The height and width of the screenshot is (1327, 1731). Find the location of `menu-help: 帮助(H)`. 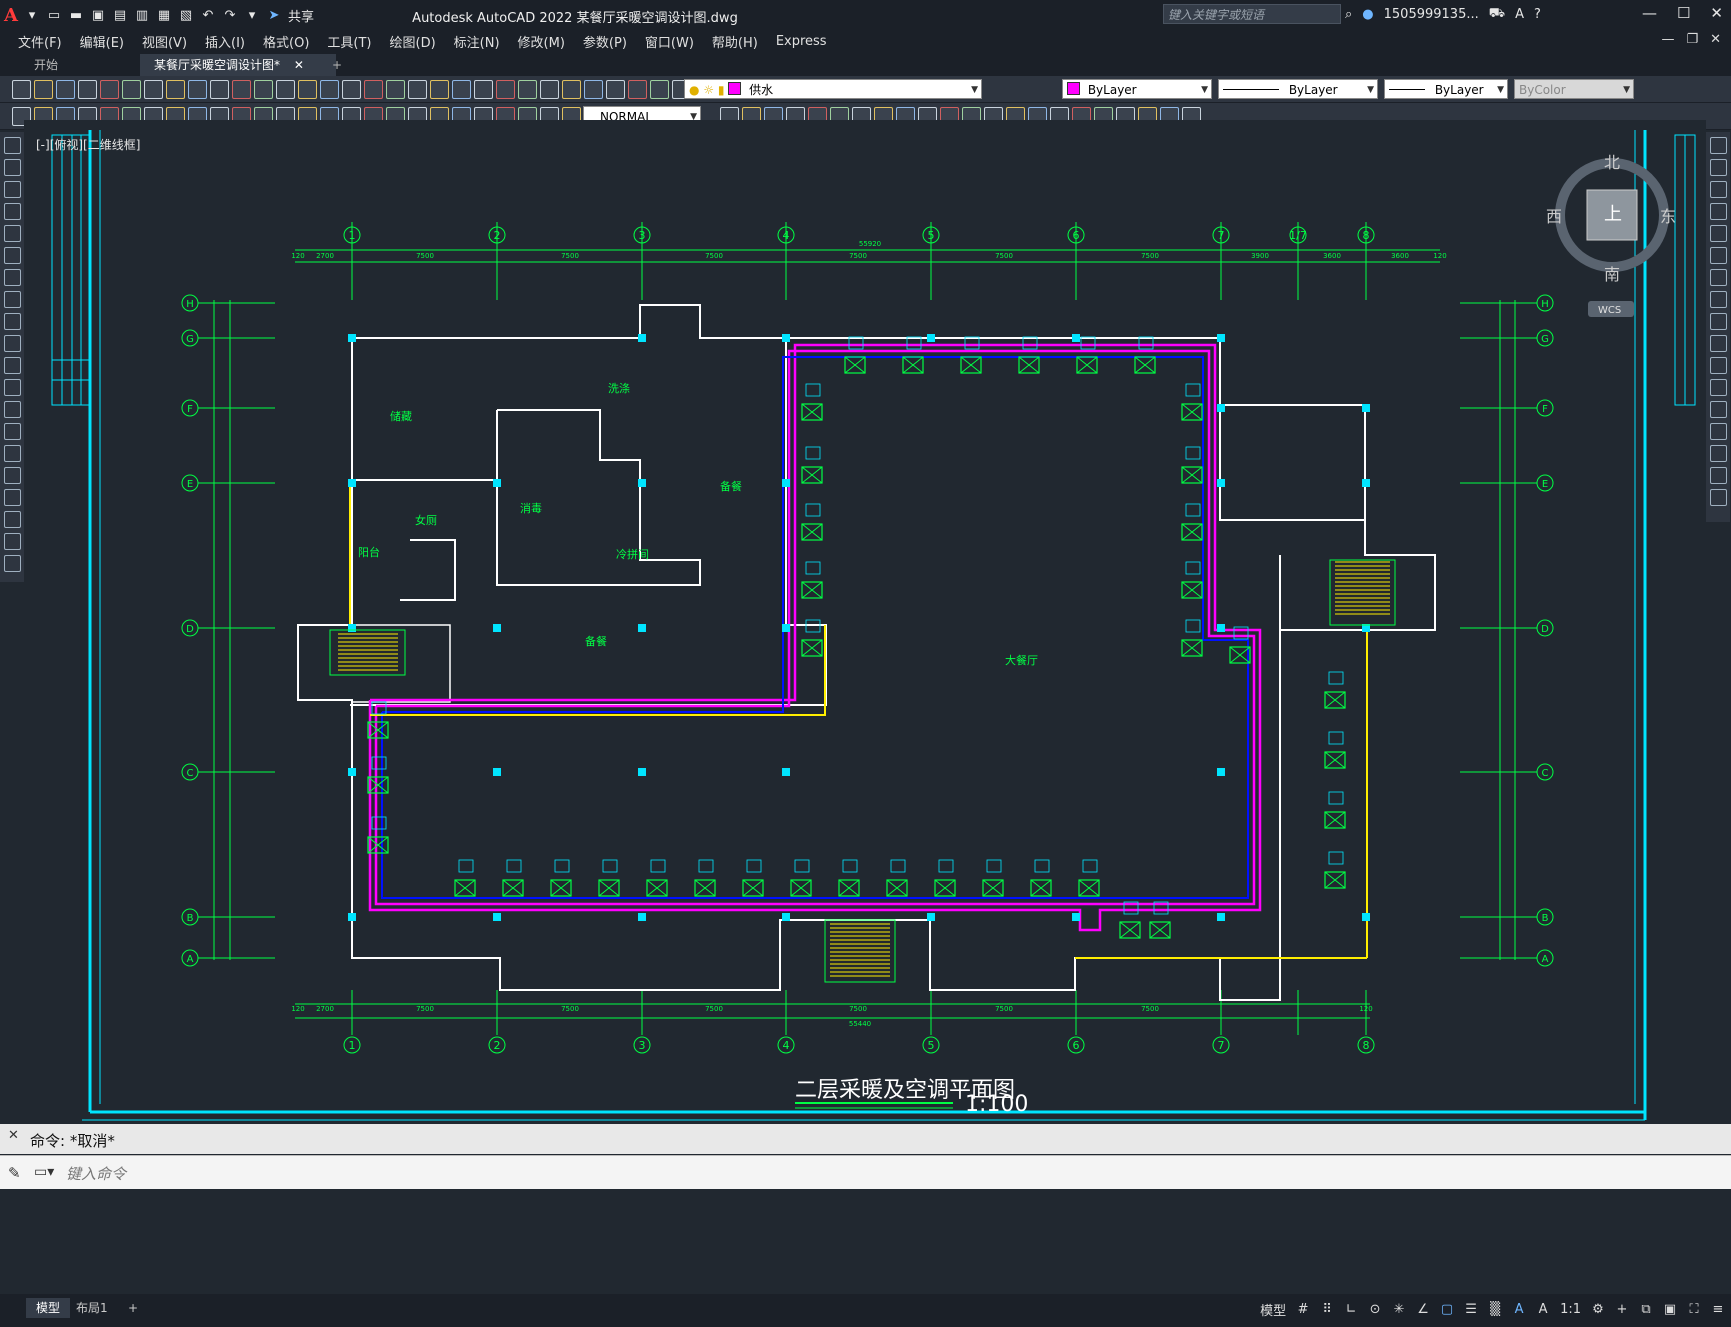

menu-help: 帮助(H) is located at coordinates (735, 41).